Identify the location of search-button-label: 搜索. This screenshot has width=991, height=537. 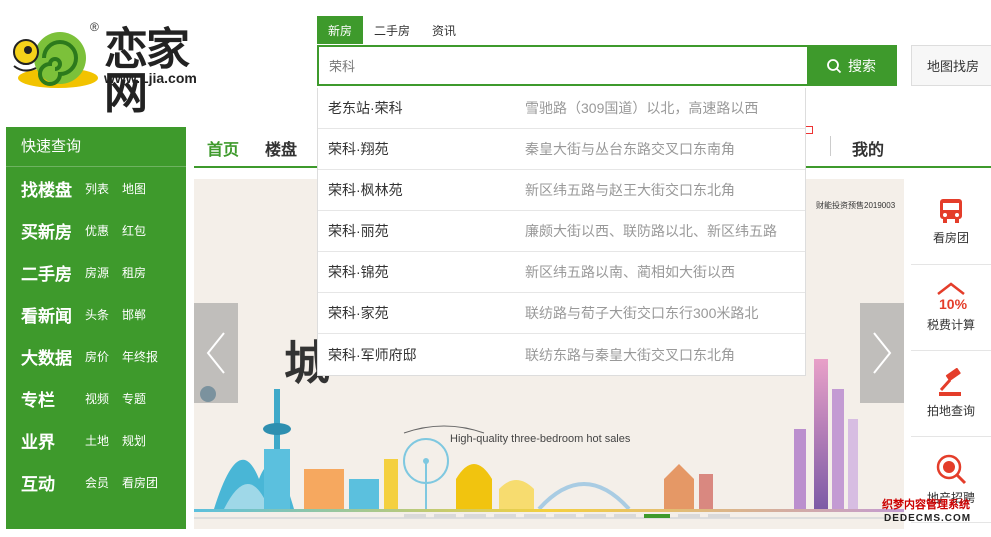
(862, 65).